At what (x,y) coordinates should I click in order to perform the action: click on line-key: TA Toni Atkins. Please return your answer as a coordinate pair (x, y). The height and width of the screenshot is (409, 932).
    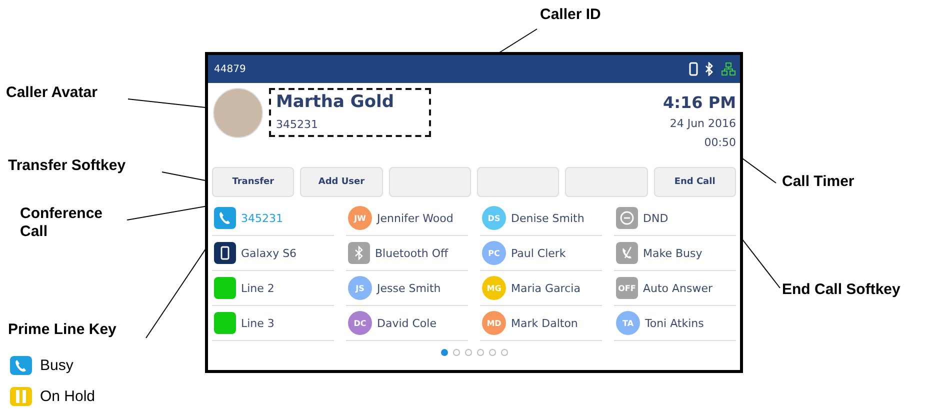
    Looking at the image, I should click on (675, 323).